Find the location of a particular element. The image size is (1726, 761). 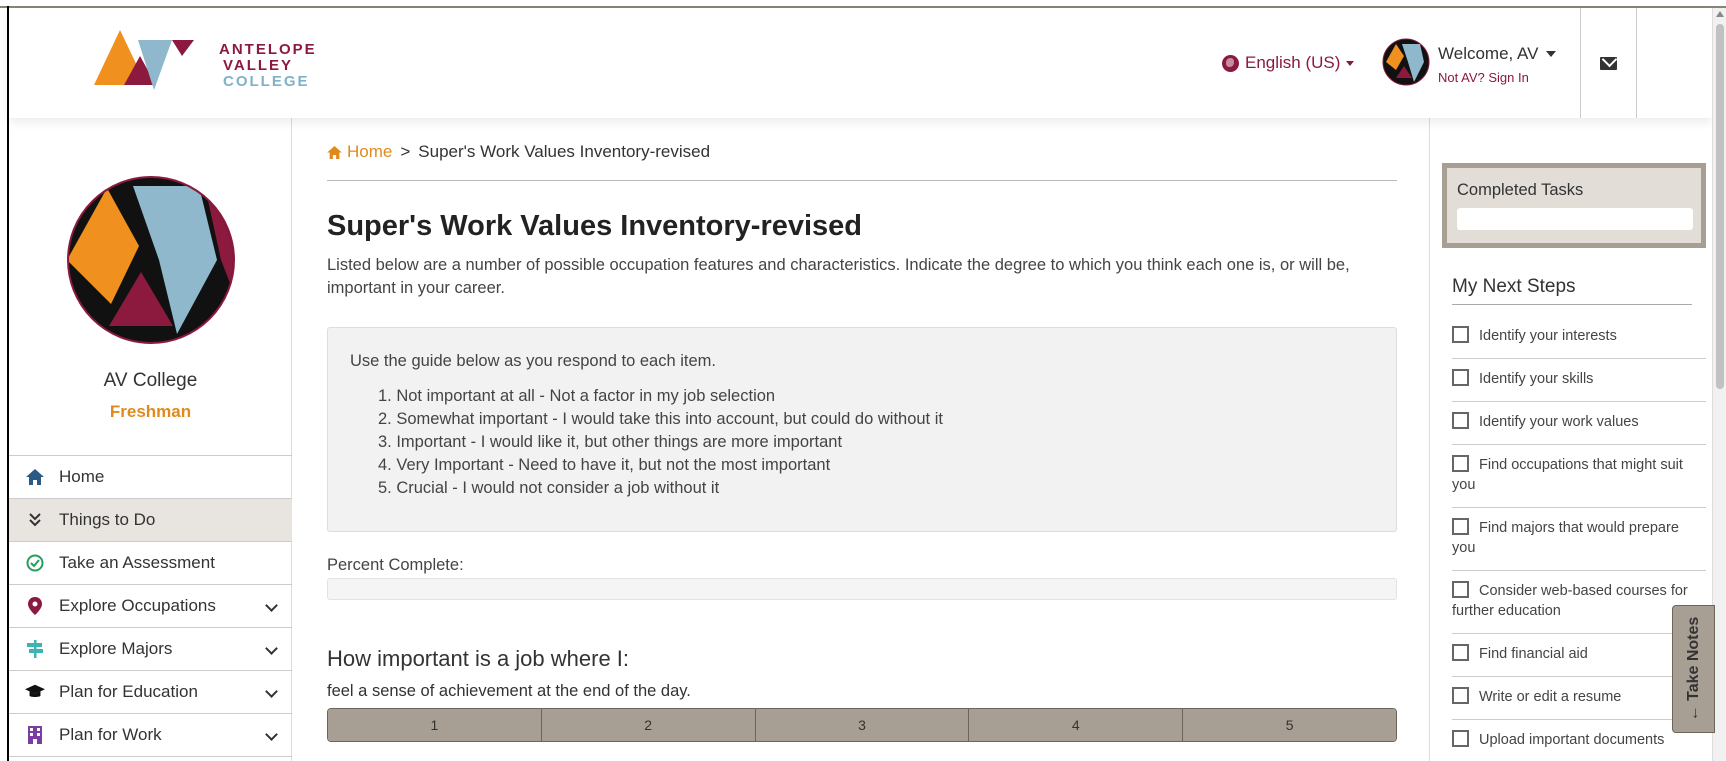

breadcrumb-current: Super's Work Values Inventory-revised is located at coordinates (564, 151).